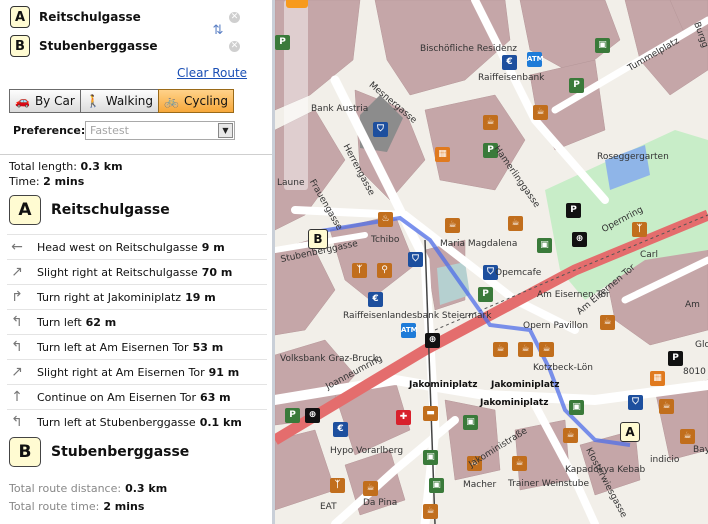 The height and width of the screenshot is (524, 708). What do you see at coordinates (137, 246) in the screenshot?
I see `direction-step: ← Head west on Reitschulgasse 9 m` at bounding box center [137, 246].